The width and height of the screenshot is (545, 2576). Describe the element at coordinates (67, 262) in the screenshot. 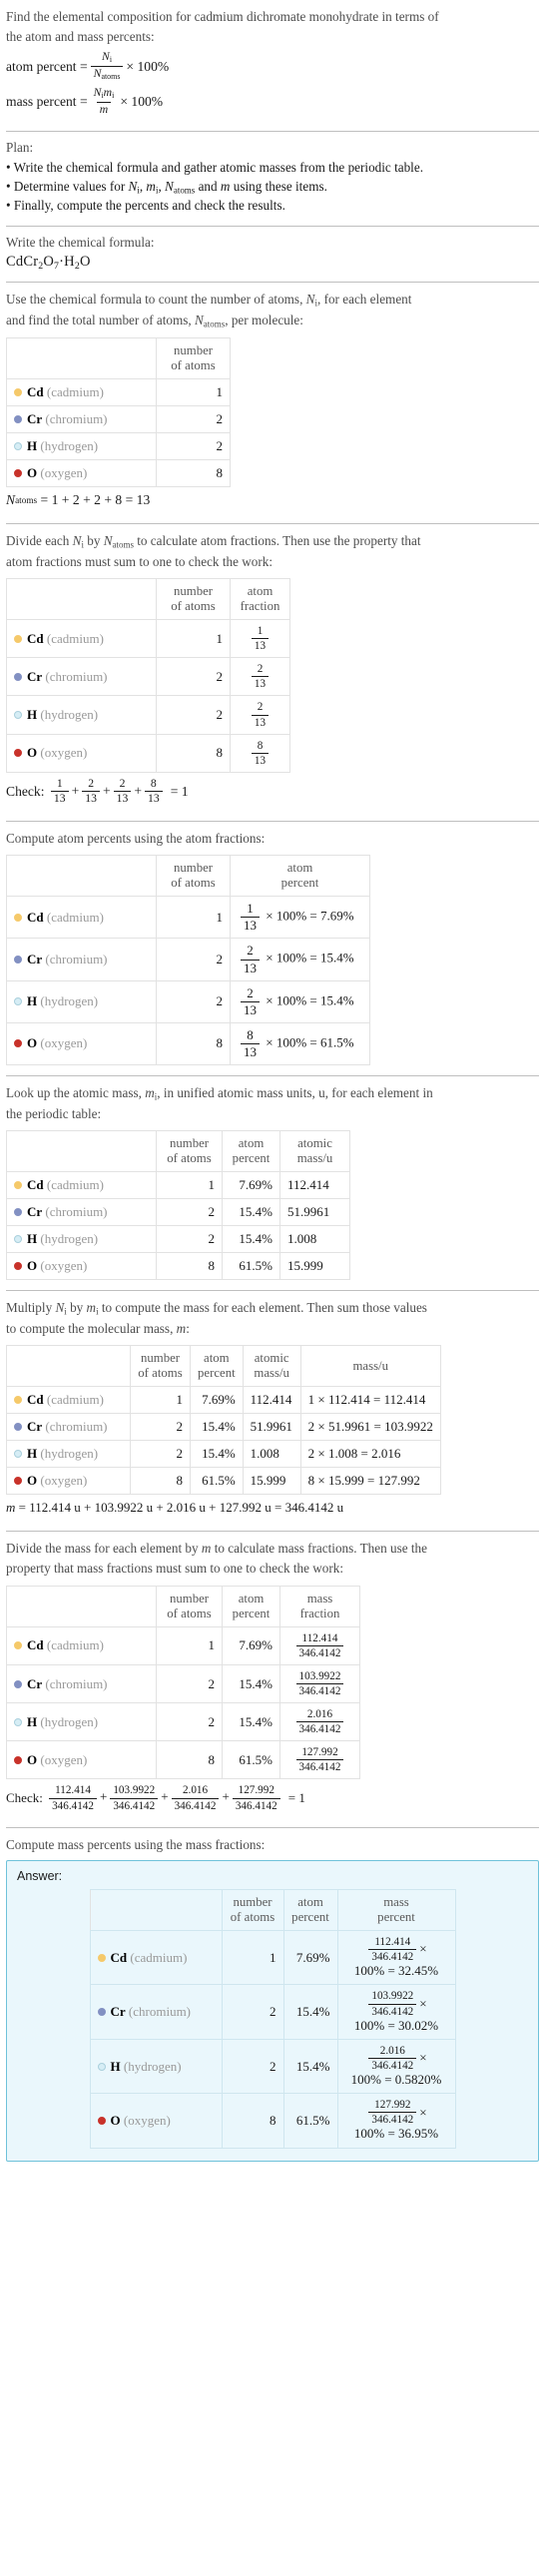

I see `formula-part-h2o: ·H` at that location.